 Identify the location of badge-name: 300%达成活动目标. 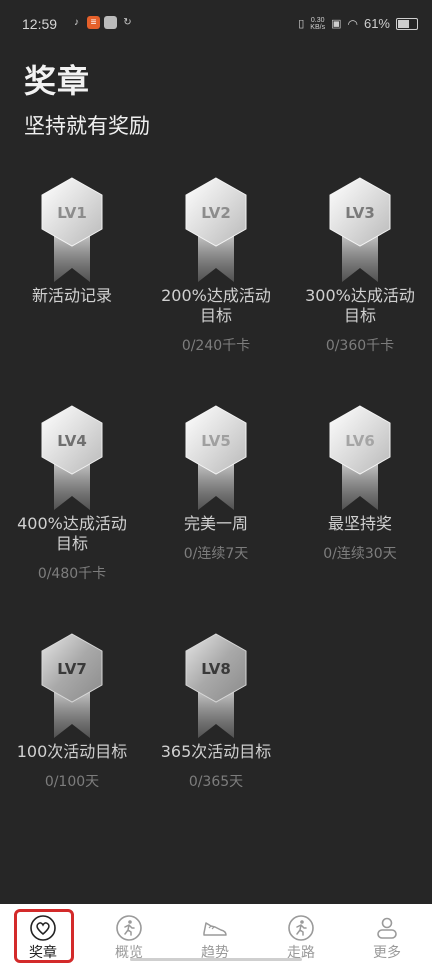
(360, 305).